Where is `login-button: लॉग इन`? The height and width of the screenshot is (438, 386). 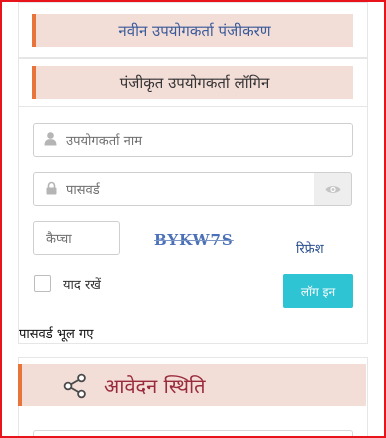
login-button: लॉग इन is located at coordinates (318, 291).